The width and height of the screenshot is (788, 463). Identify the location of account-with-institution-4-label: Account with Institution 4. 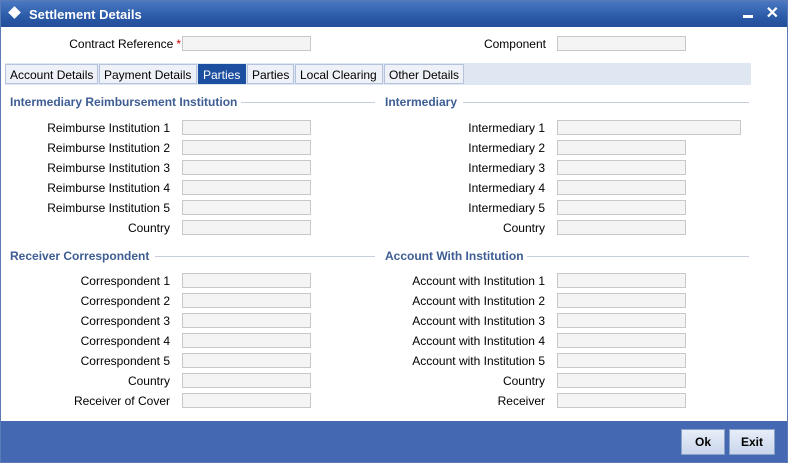
(478, 341).